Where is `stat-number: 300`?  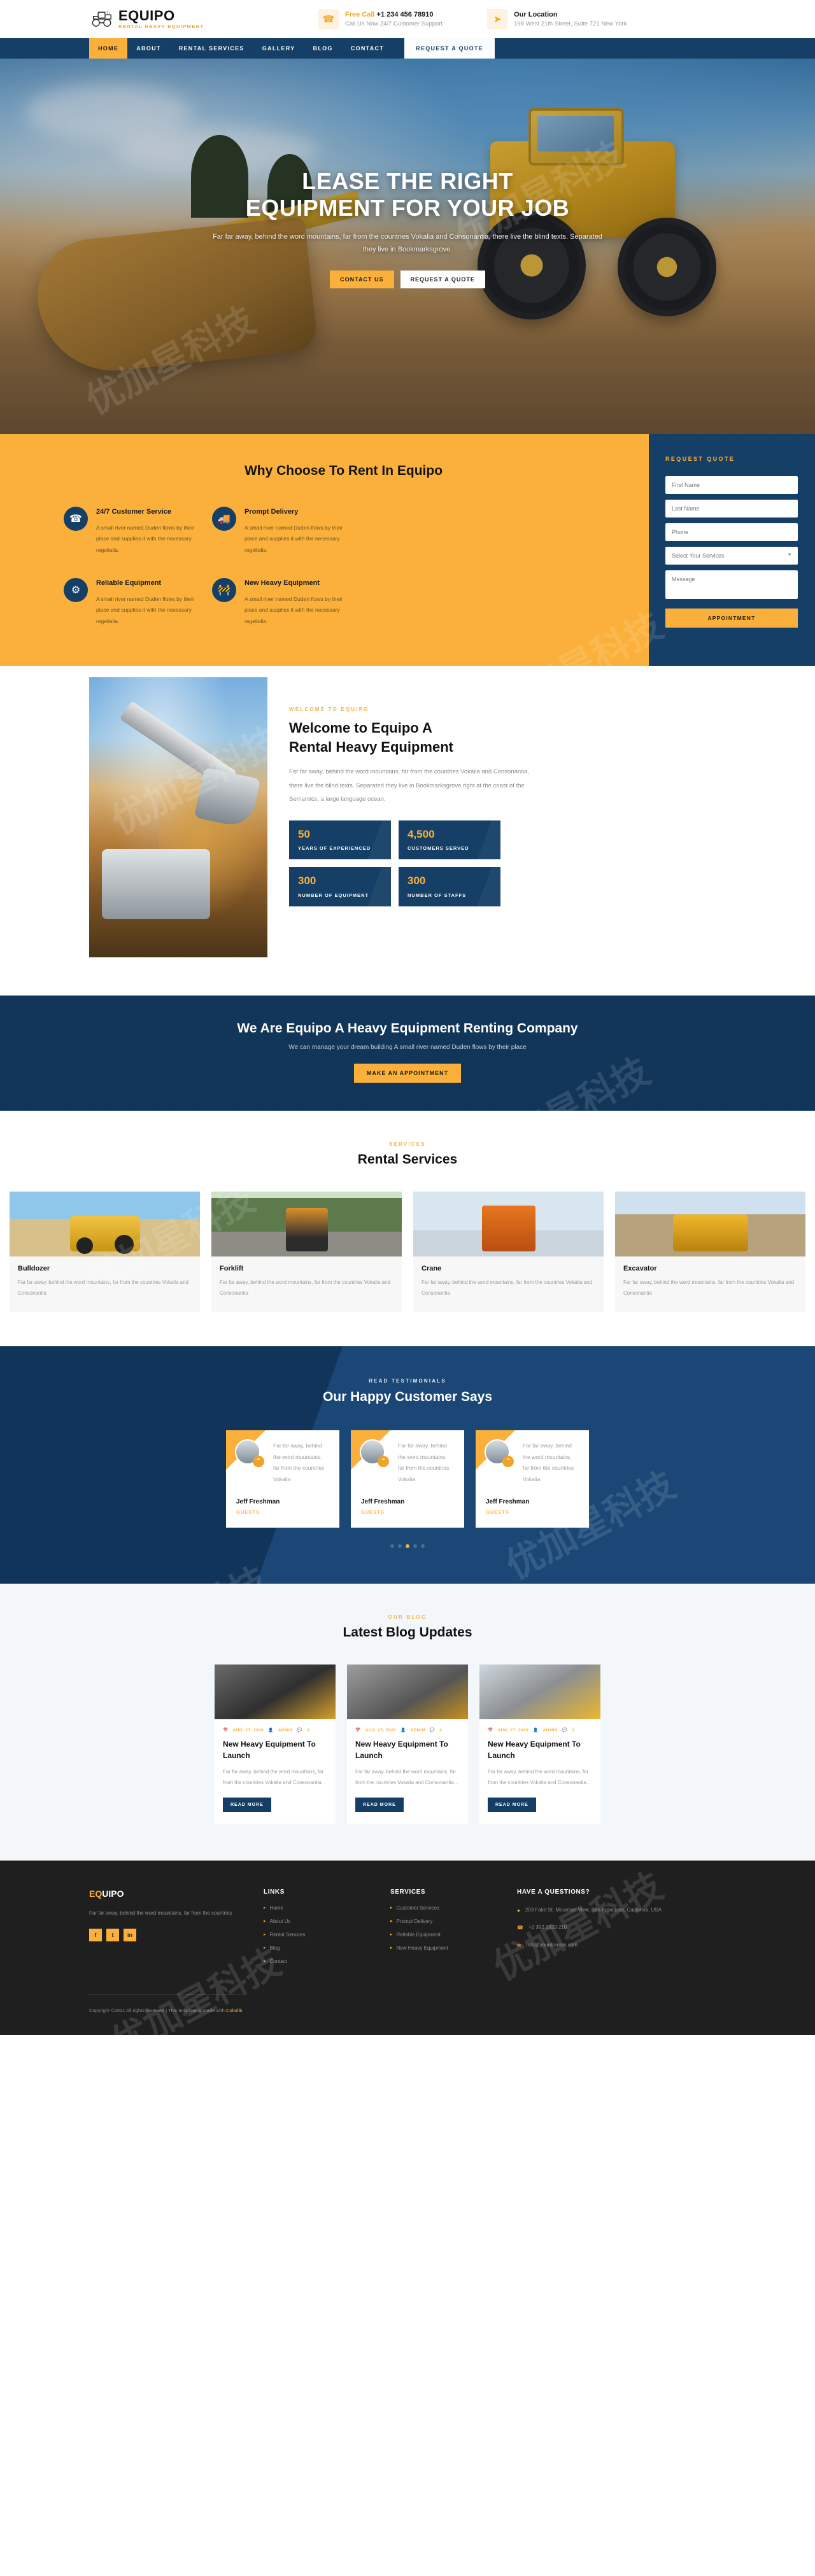
stat-number: 300 is located at coordinates (307, 881).